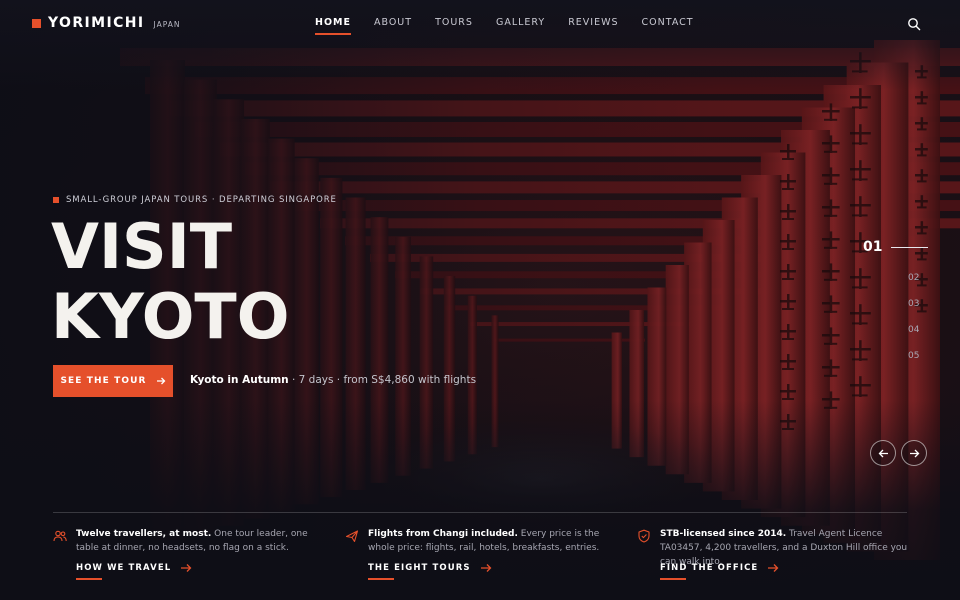  What do you see at coordinates (382, 380) in the screenshot?
I see `featured-tour-details: · 7 days · from S$4,860 with flights` at bounding box center [382, 380].